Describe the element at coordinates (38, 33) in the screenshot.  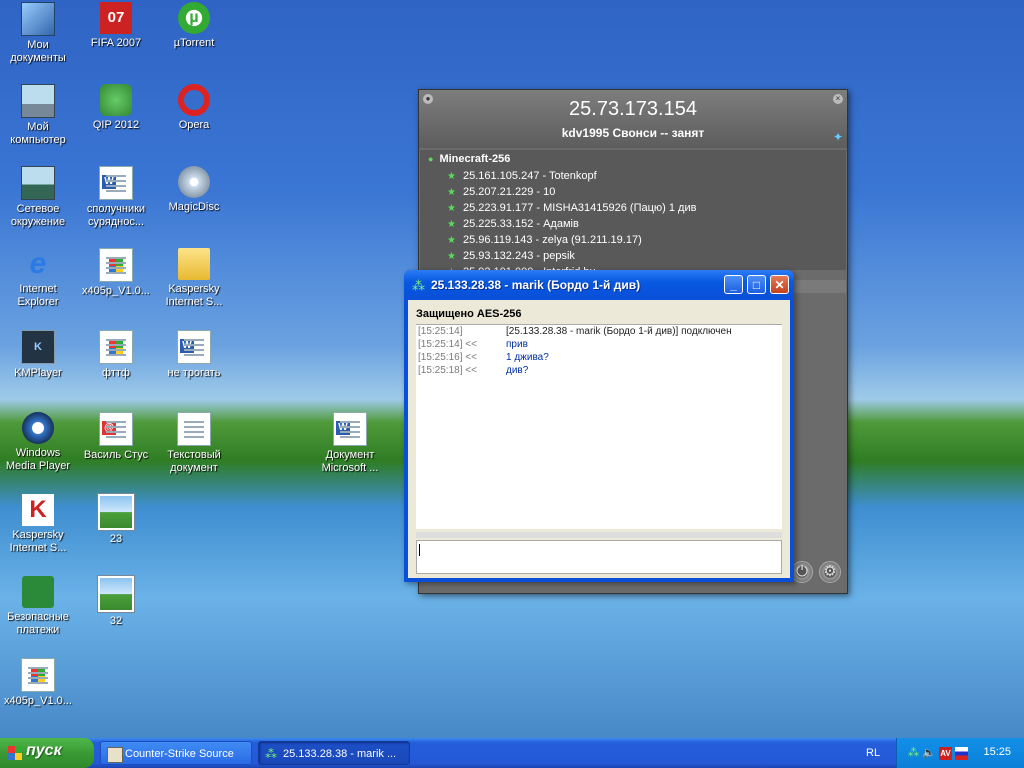
I see `desktop-icon: Мои документы` at that location.